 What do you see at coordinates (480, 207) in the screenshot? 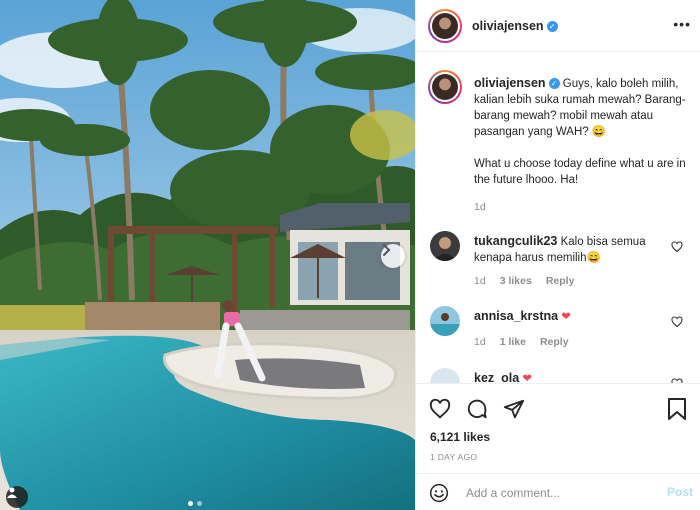
I see `caption-timestamp: 1d` at bounding box center [480, 207].